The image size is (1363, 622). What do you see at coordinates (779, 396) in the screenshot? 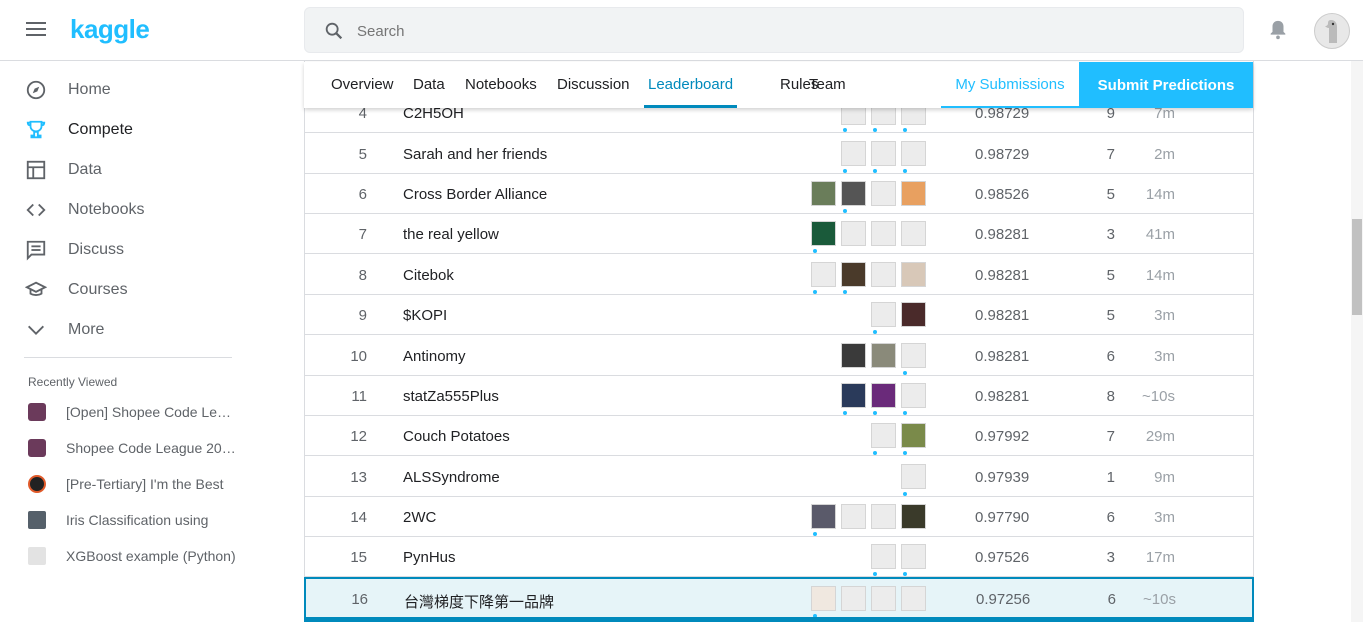
I see `leaderboard-row: 11 statZa555Plus 0.98281 8 ~10s` at bounding box center [779, 396].